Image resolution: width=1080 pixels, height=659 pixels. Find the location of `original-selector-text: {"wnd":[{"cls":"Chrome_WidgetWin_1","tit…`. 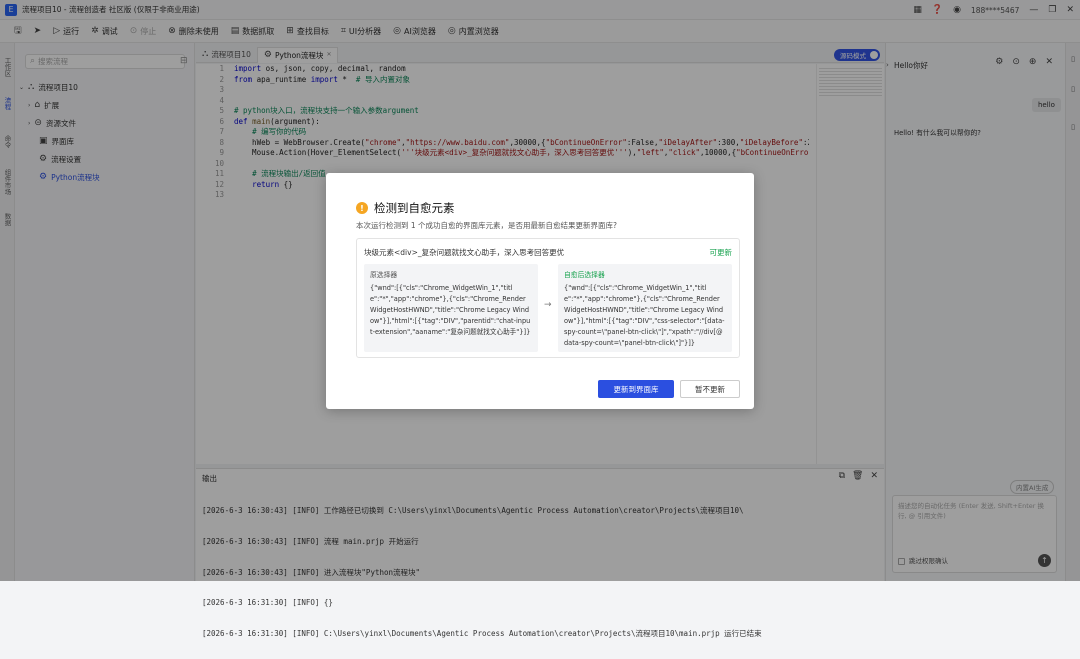

original-selector-text: {"wnd":[{"cls":"Chrome_WidgetWin_1","tit… is located at coordinates (450, 310).